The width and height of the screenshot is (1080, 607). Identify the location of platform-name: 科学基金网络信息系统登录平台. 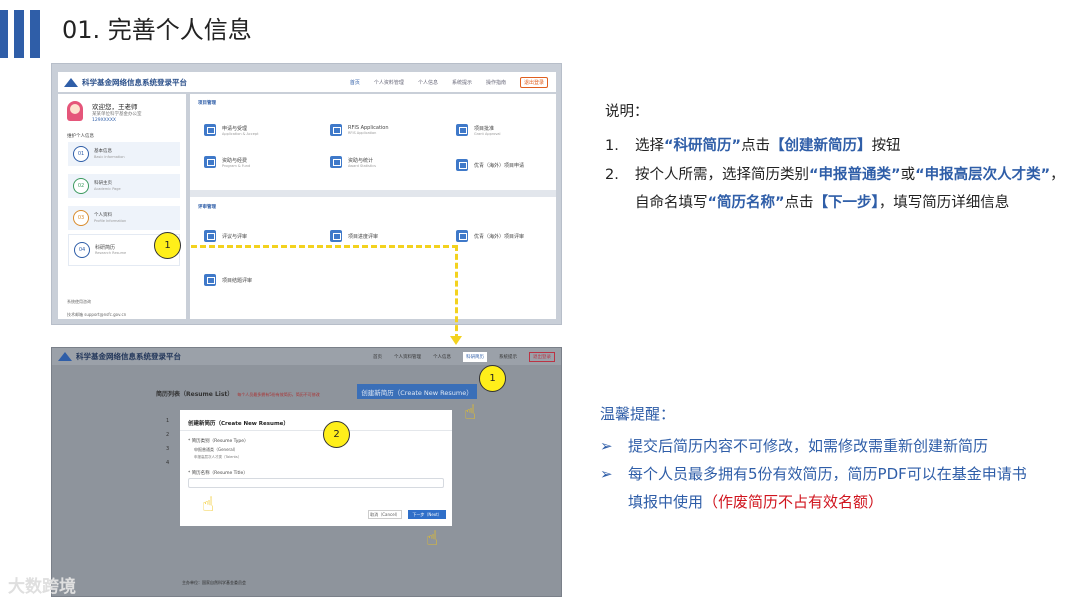
(134, 82).